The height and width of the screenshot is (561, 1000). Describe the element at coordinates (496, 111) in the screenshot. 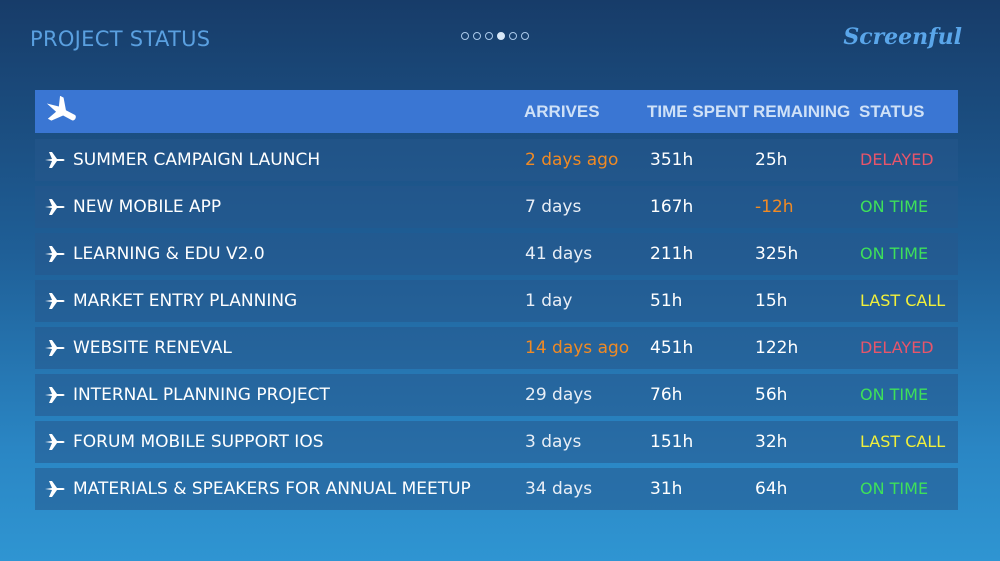

I see `table-header: ARRIVES TIME SPENT REMAINING STATUS` at that location.